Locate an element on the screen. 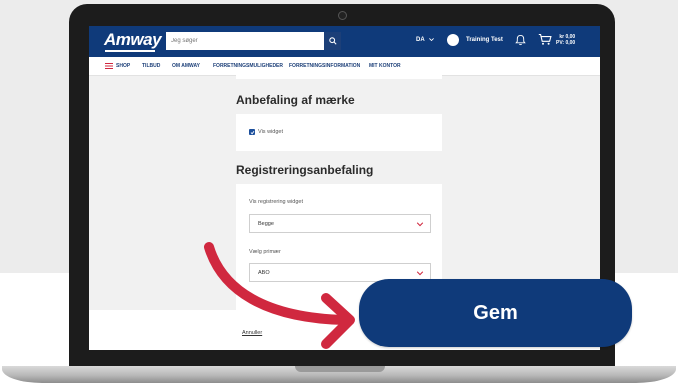 This screenshot has height=389, width=678. save-button: Gem is located at coordinates (495, 313).